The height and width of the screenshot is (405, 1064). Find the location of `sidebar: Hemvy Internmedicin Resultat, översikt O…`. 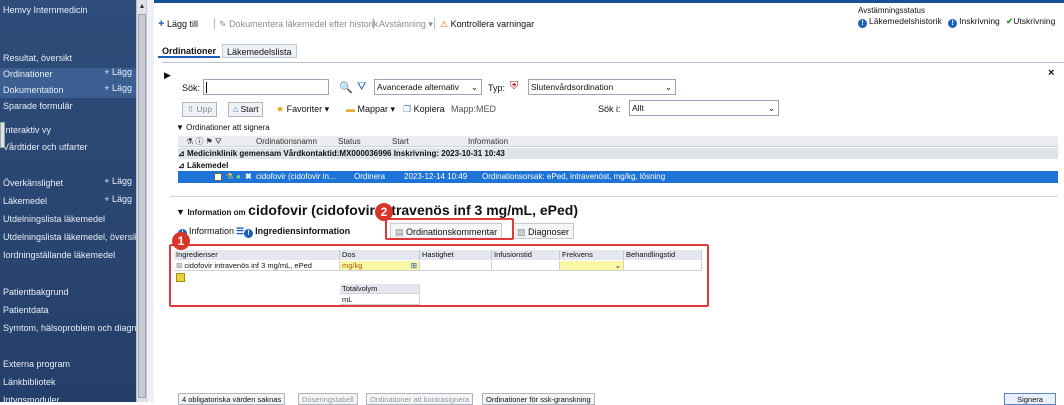

sidebar: Hemvy Internmedicin Resultat, översikt O… is located at coordinates (73, 201).